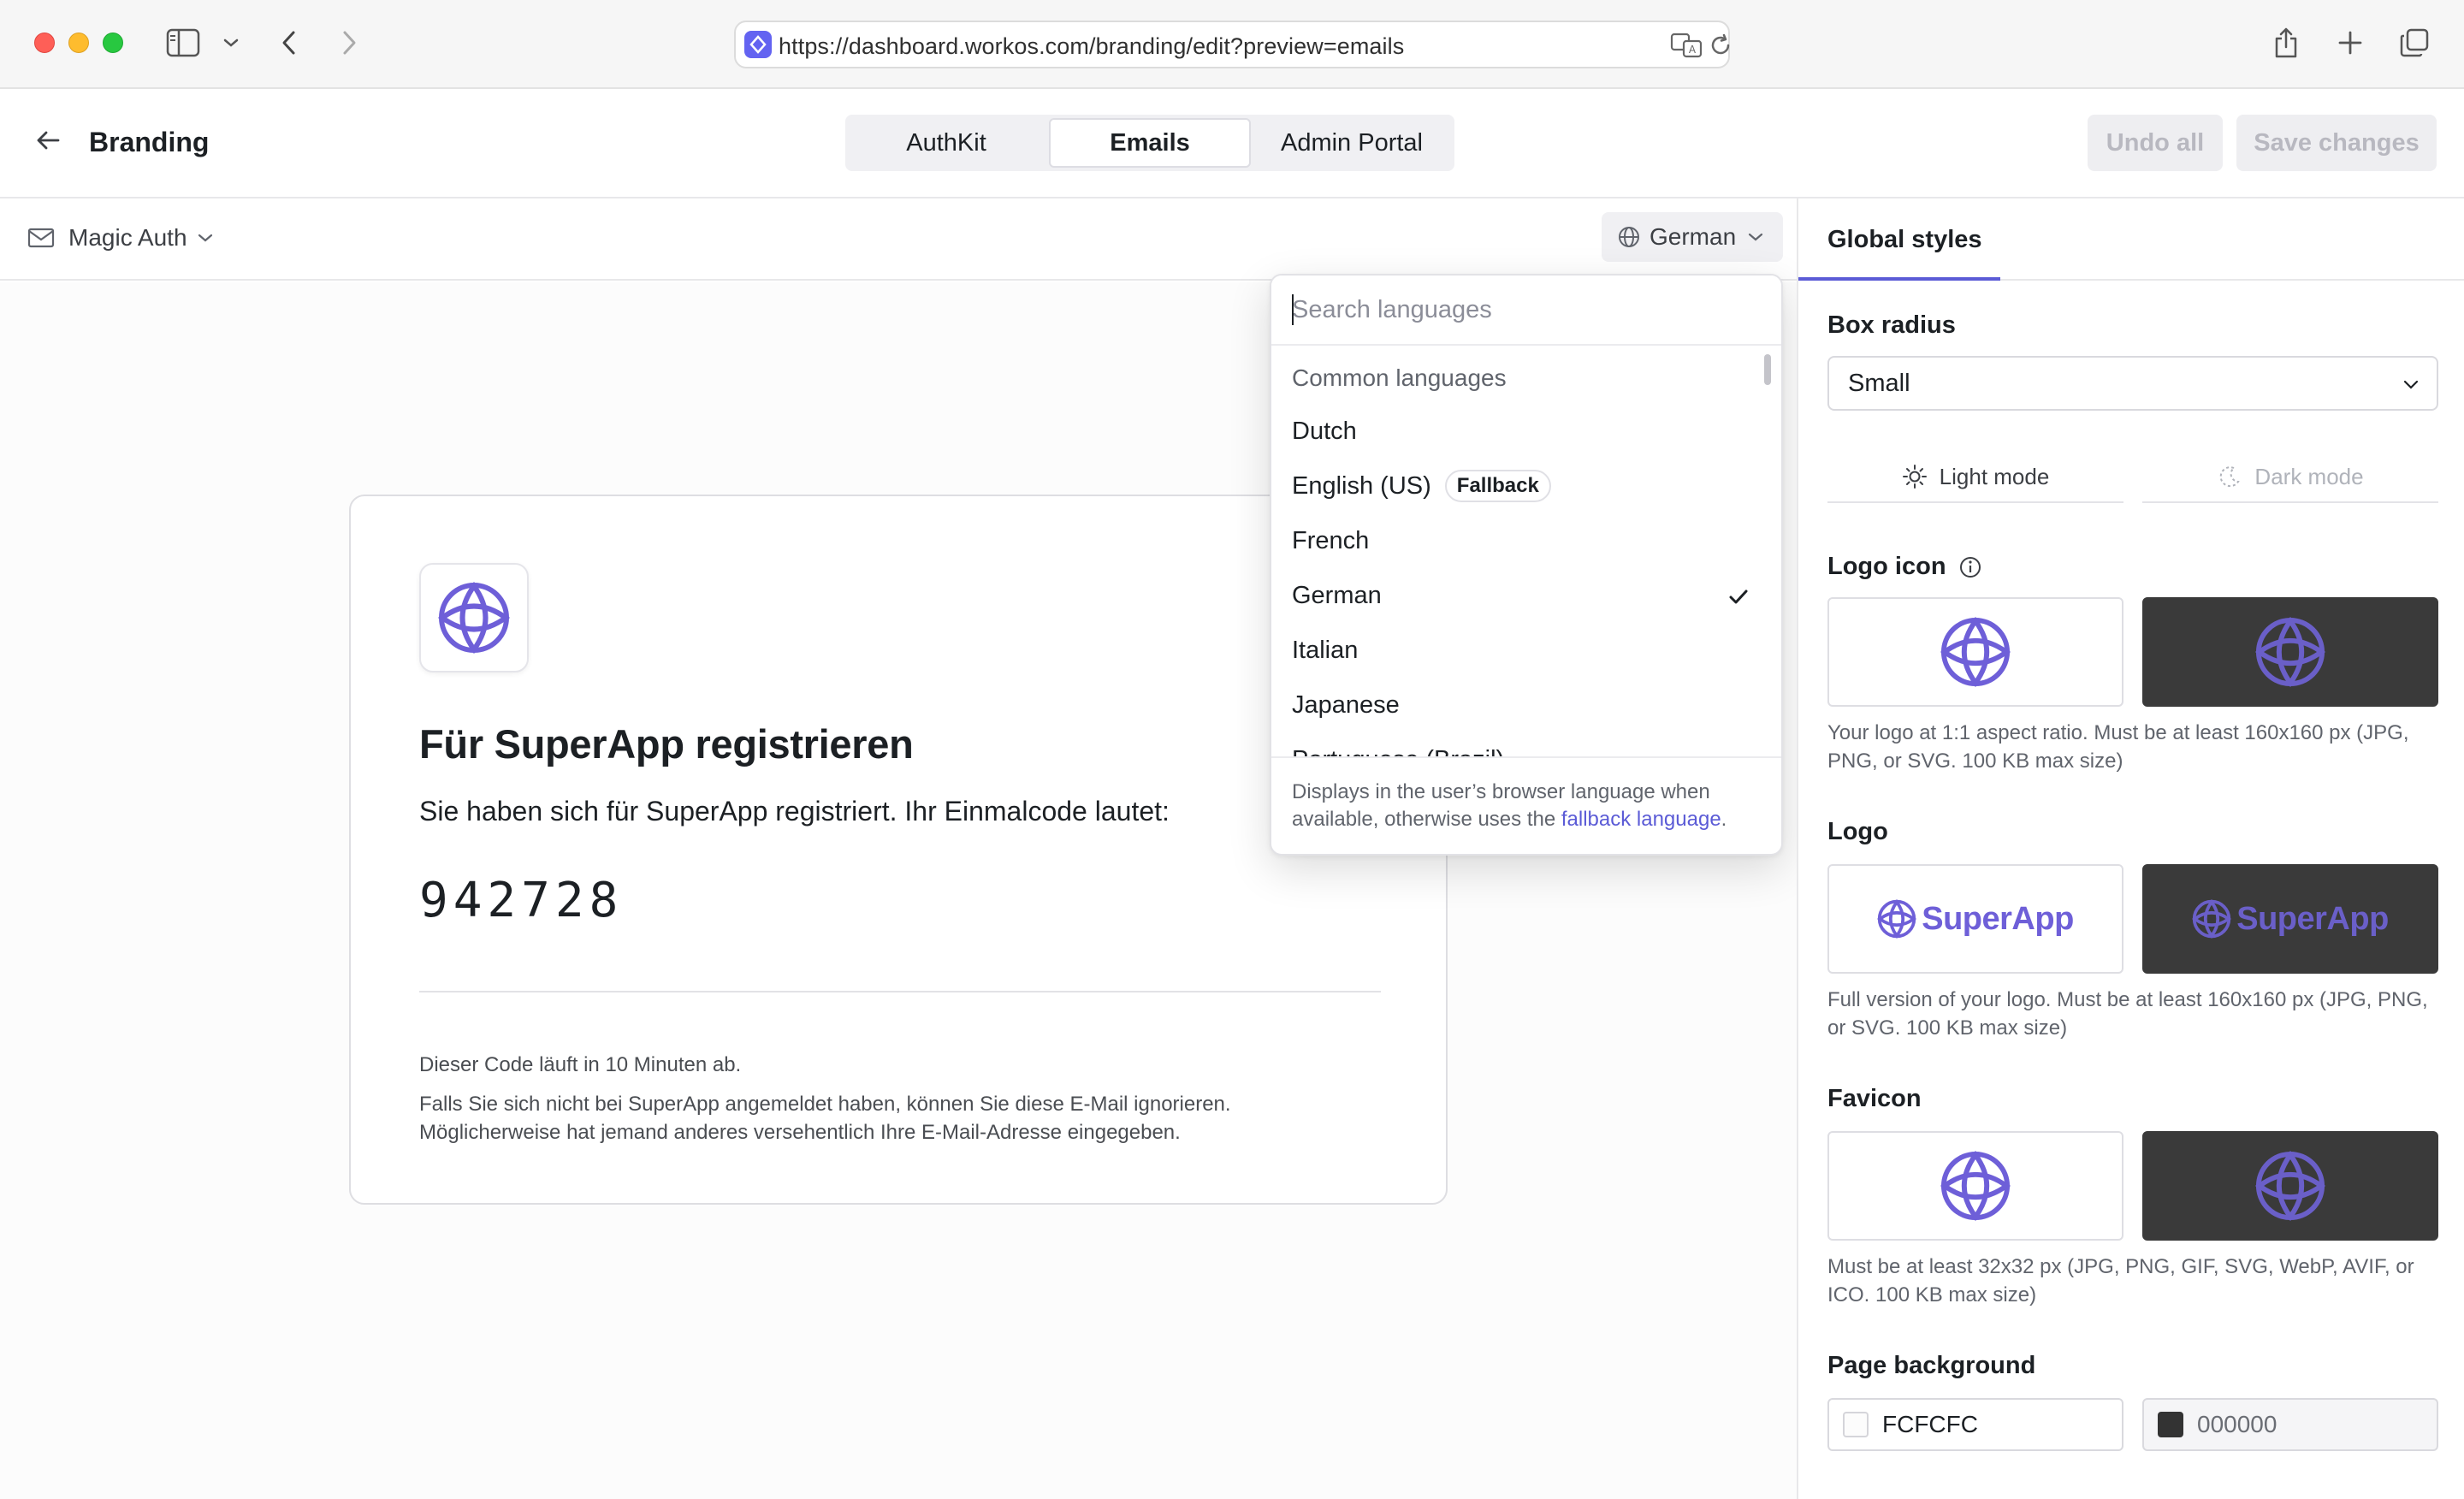 This screenshot has height=1499, width=2464. Describe the element at coordinates (1399, 378) in the screenshot. I see `language-group-label: Common languages` at that location.